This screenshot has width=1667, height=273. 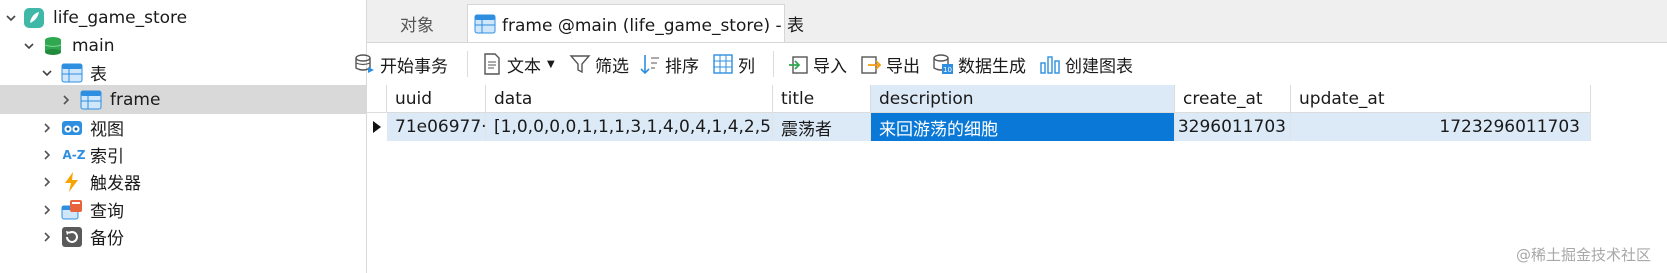 I want to click on svg-text: 10, so click(x=947, y=70).